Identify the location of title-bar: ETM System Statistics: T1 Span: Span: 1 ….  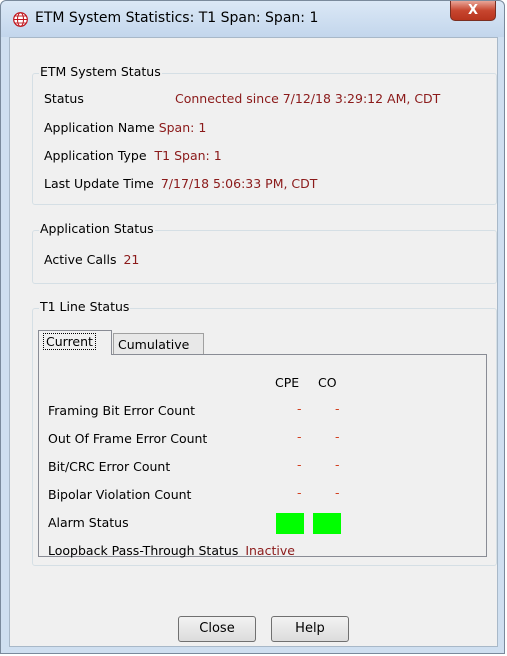
(252, 19).